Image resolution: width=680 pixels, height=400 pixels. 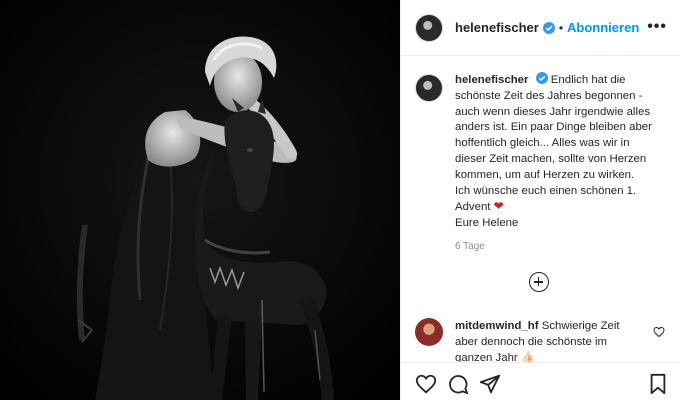 What do you see at coordinates (546, 190) in the screenshot?
I see `caption-line: Ich wünsche euch einen schönen 1.` at bounding box center [546, 190].